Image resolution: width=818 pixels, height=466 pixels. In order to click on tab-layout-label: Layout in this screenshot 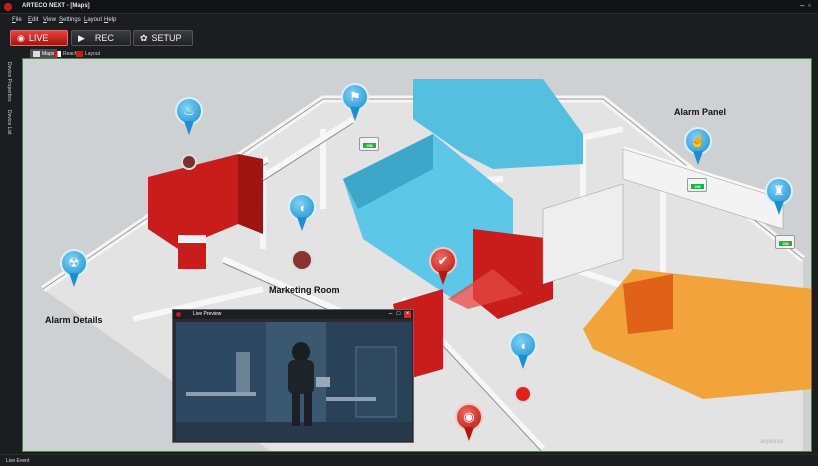, I will do `click(93, 53)`.